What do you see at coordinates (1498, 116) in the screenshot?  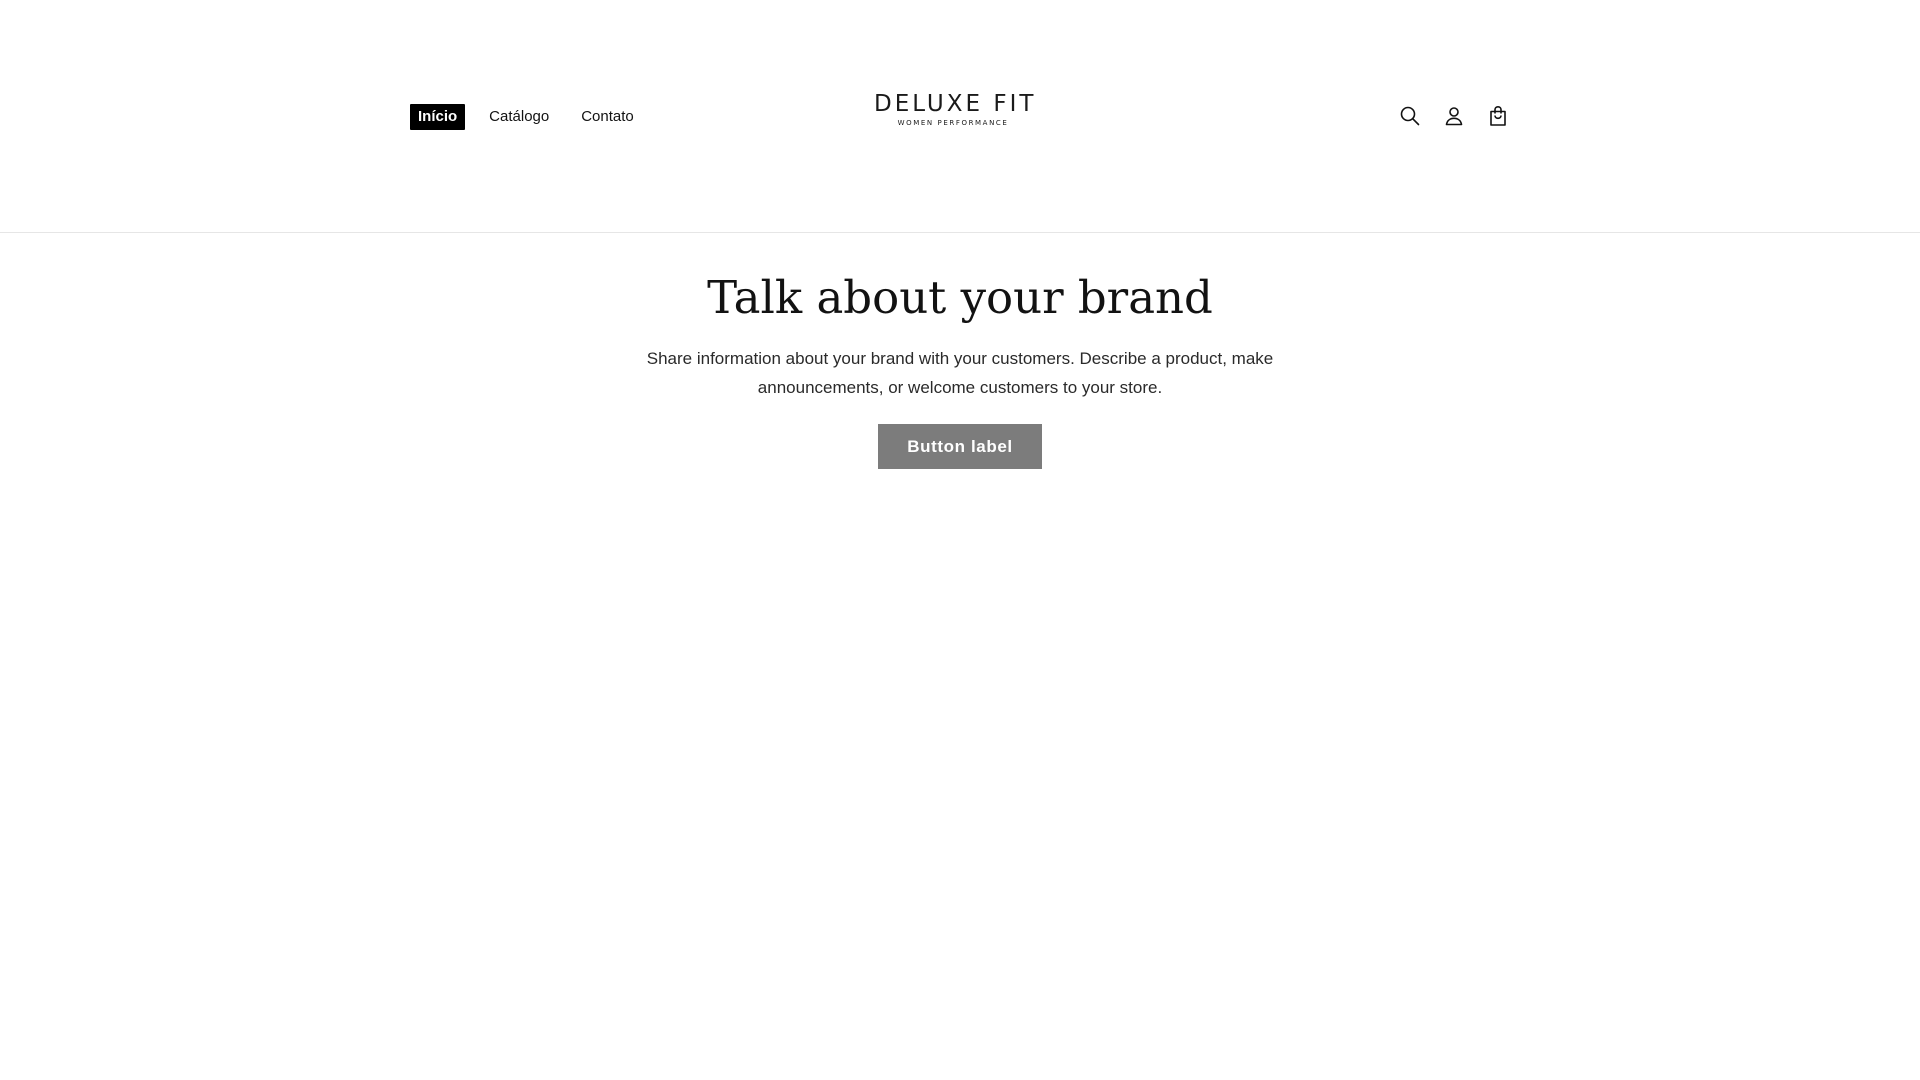 I see `cart-icon` at bounding box center [1498, 116].